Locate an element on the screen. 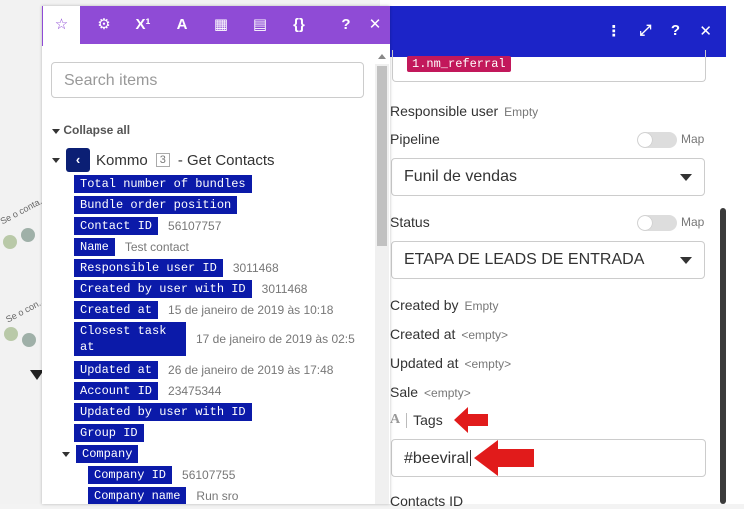 This screenshot has height=509, width=744. field-label: Created by is located at coordinates (424, 305).